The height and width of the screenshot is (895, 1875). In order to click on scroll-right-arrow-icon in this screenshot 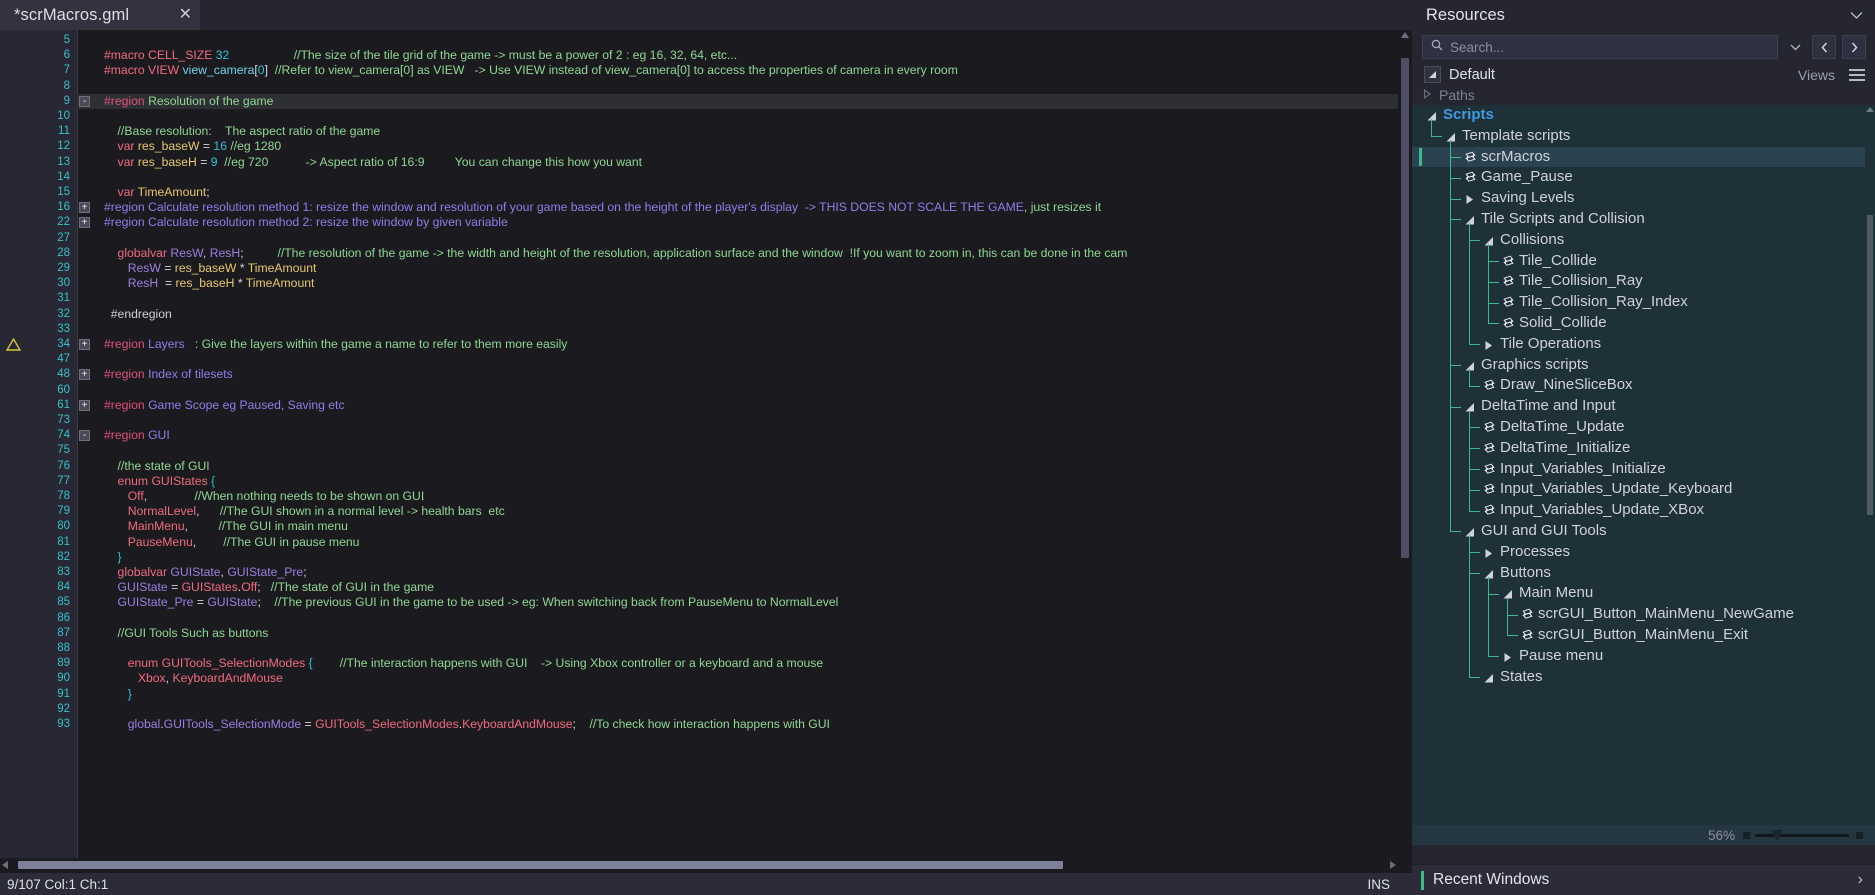, I will do `click(1393, 865)`.